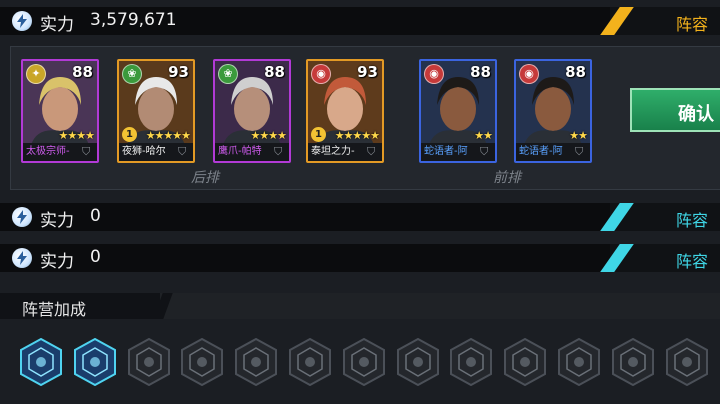 The height and width of the screenshot is (404, 720). Describe the element at coordinates (660, 217) in the screenshot. I see `lineup-tab-2: 阵容` at that location.